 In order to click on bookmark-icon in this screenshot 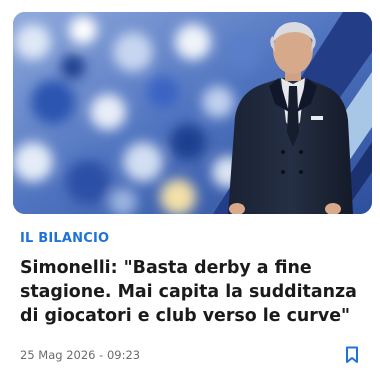, I will do `click(352, 355)`.